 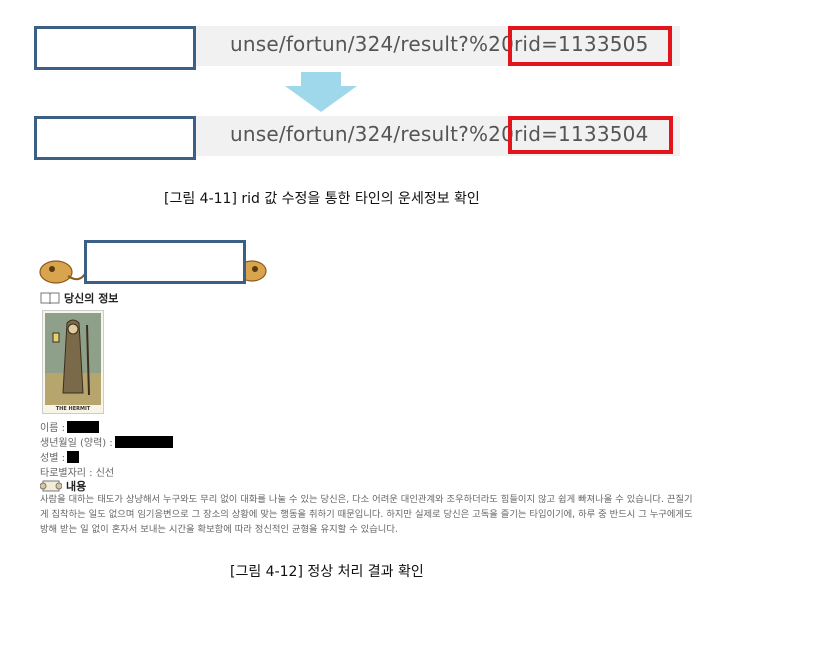 I want to click on figure-caption: [그림 4-12] 정상 처리 결과 확인, so click(x=327, y=572).